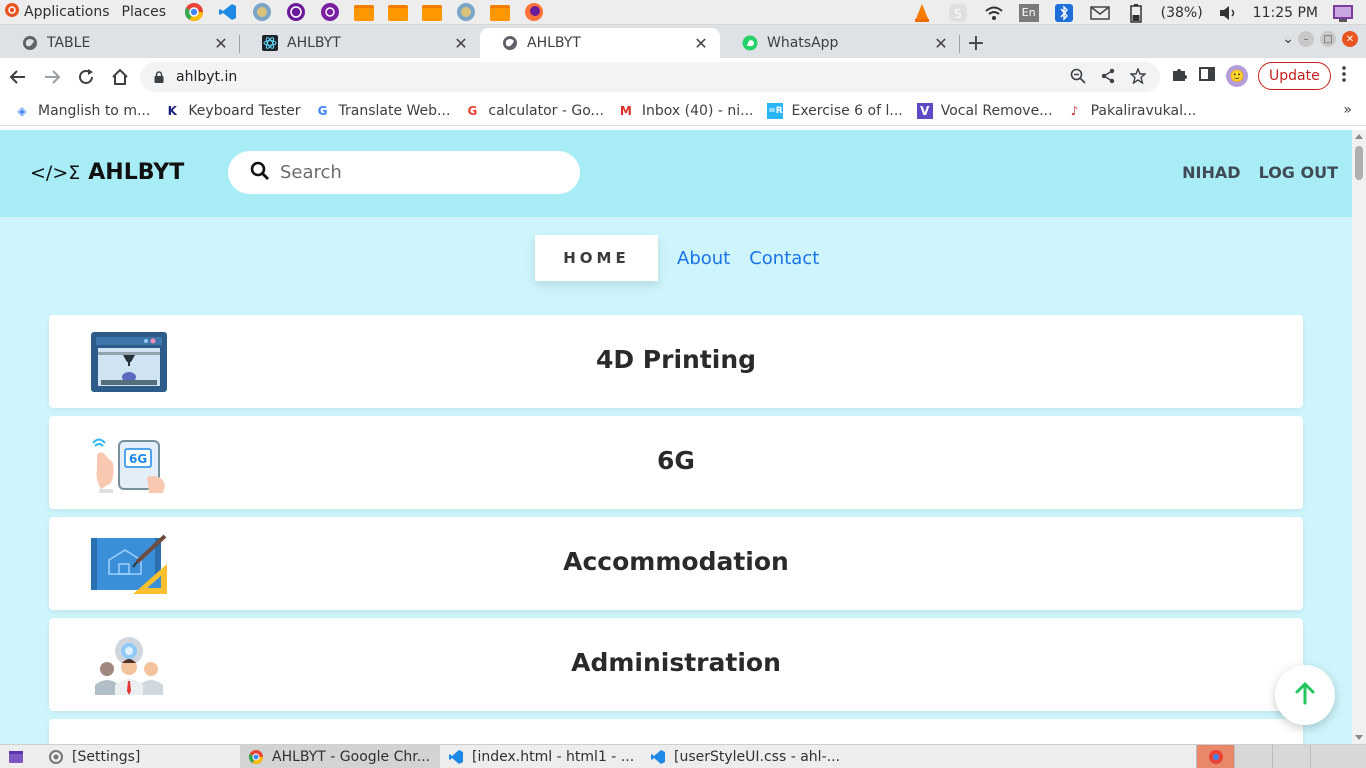  Describe the element at coordinates (1288, 39) in the screenshot. I see `tab-search-chevron-icon: ⌄` at that location.